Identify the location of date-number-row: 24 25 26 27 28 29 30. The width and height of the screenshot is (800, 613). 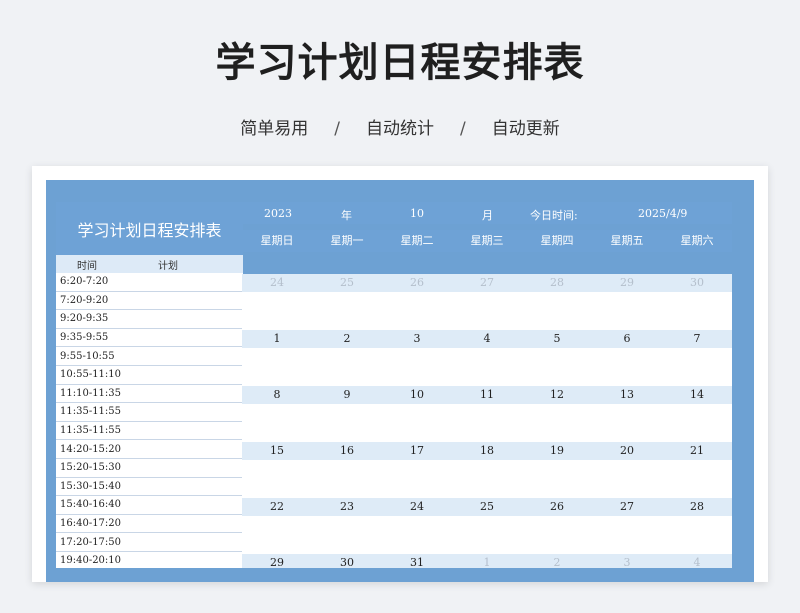
(487, 283).